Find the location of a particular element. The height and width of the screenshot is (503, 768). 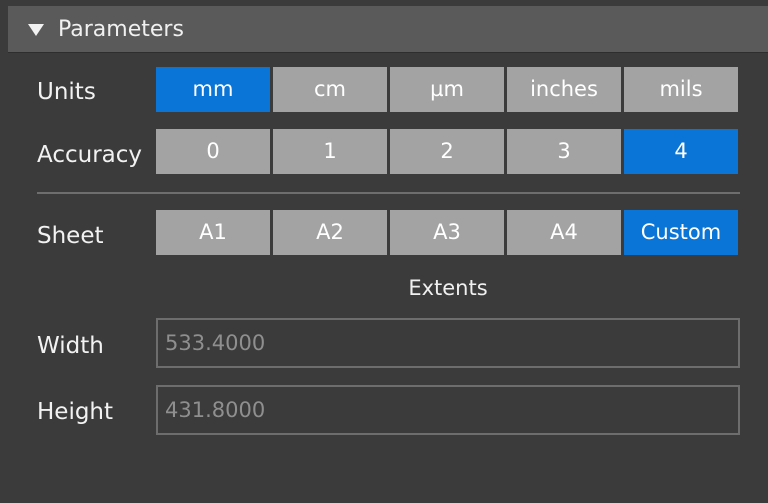

width-label: Width is located at coordinates (70, 346).